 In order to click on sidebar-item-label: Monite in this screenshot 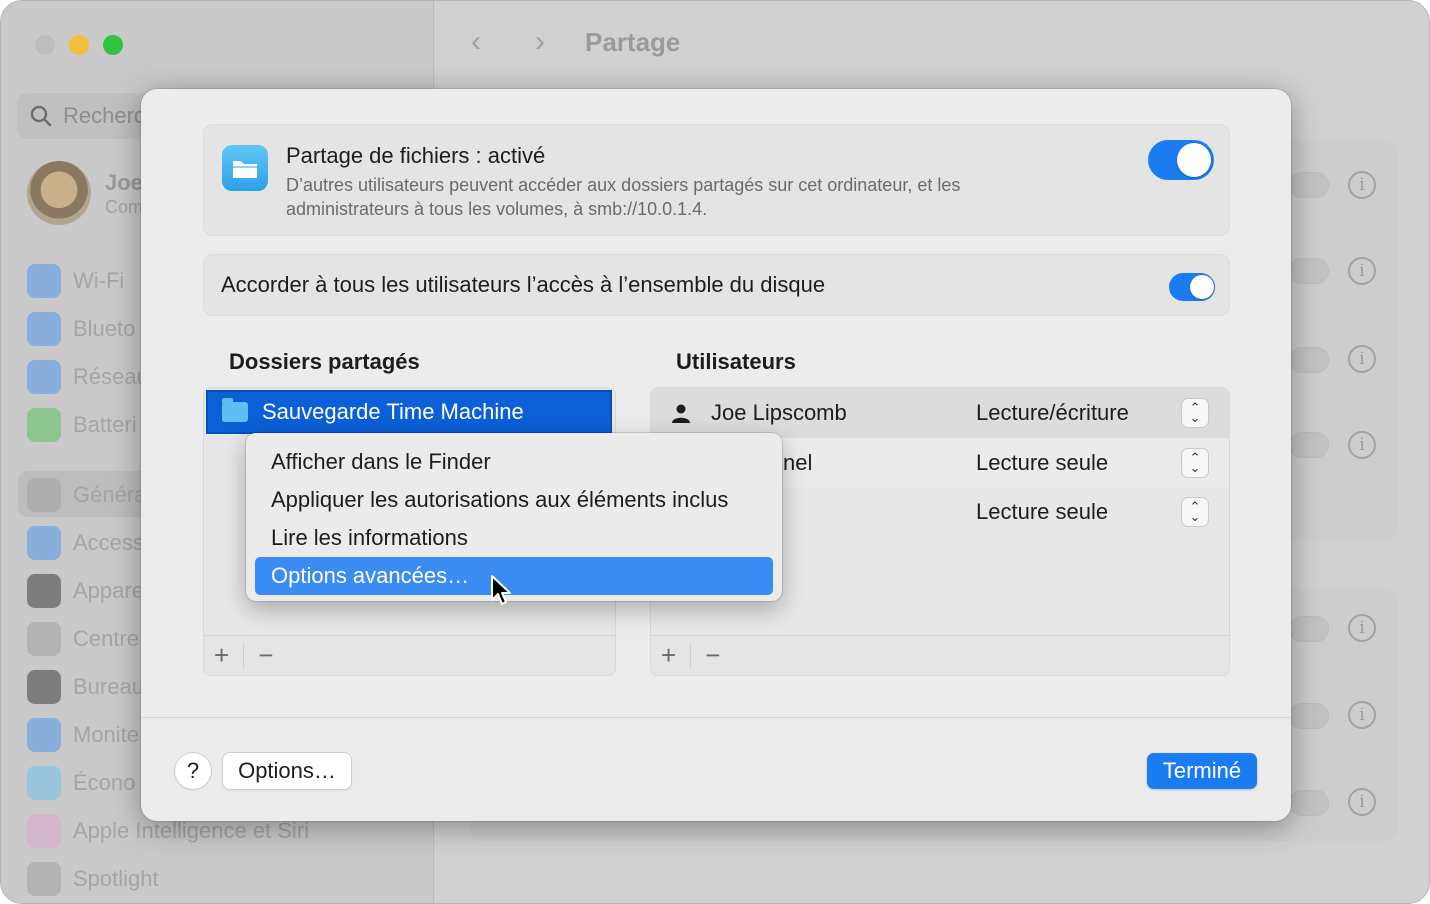, I will do `click(106, 734)`.